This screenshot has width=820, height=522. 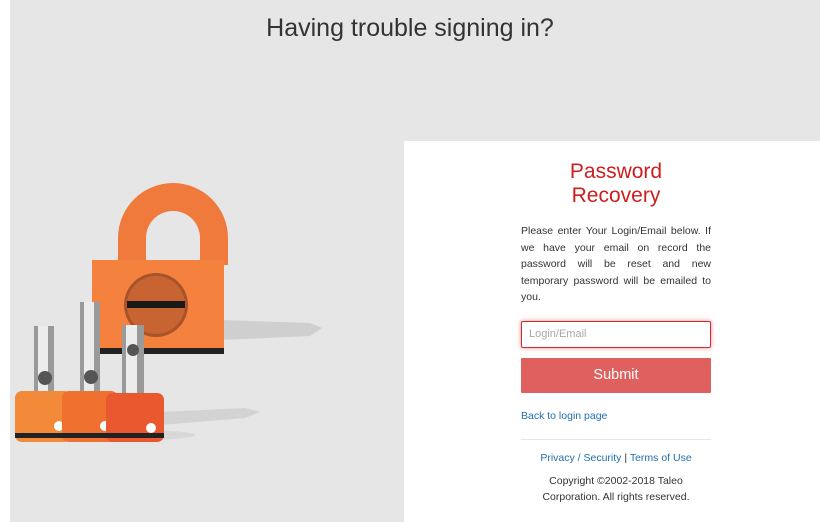 What do you see at coordinates (616, 334) in the screenshot?
I see `login-email-input` at bounding box center [616, 334].